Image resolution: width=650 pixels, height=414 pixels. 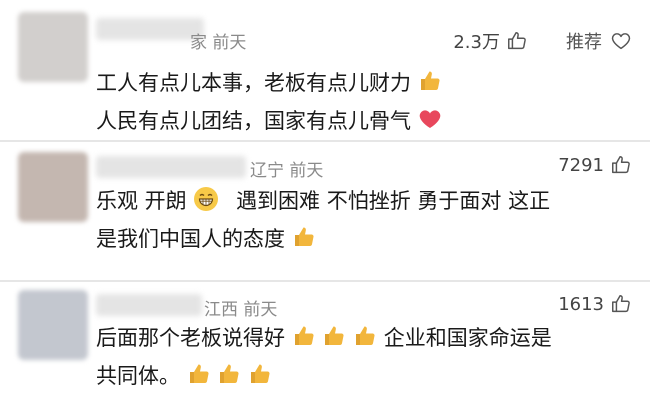 I want to click on comment-line: 企业和国家命运是, so click(x=467, y=338).